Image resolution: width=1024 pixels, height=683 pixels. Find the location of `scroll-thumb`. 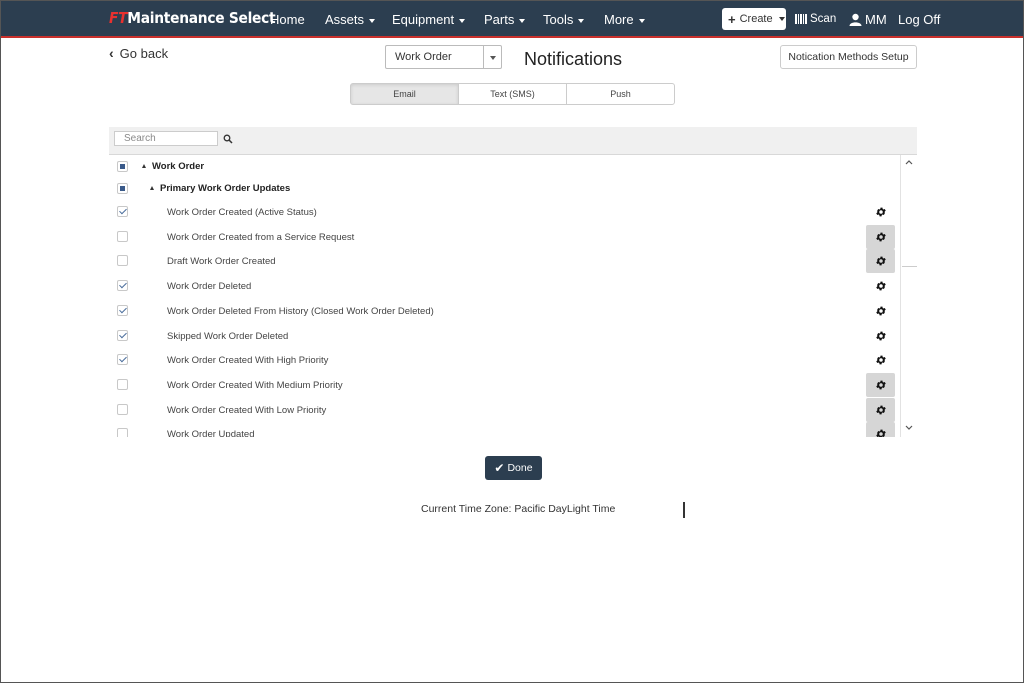

scroll-thumb is located at coordinates (909, 217).